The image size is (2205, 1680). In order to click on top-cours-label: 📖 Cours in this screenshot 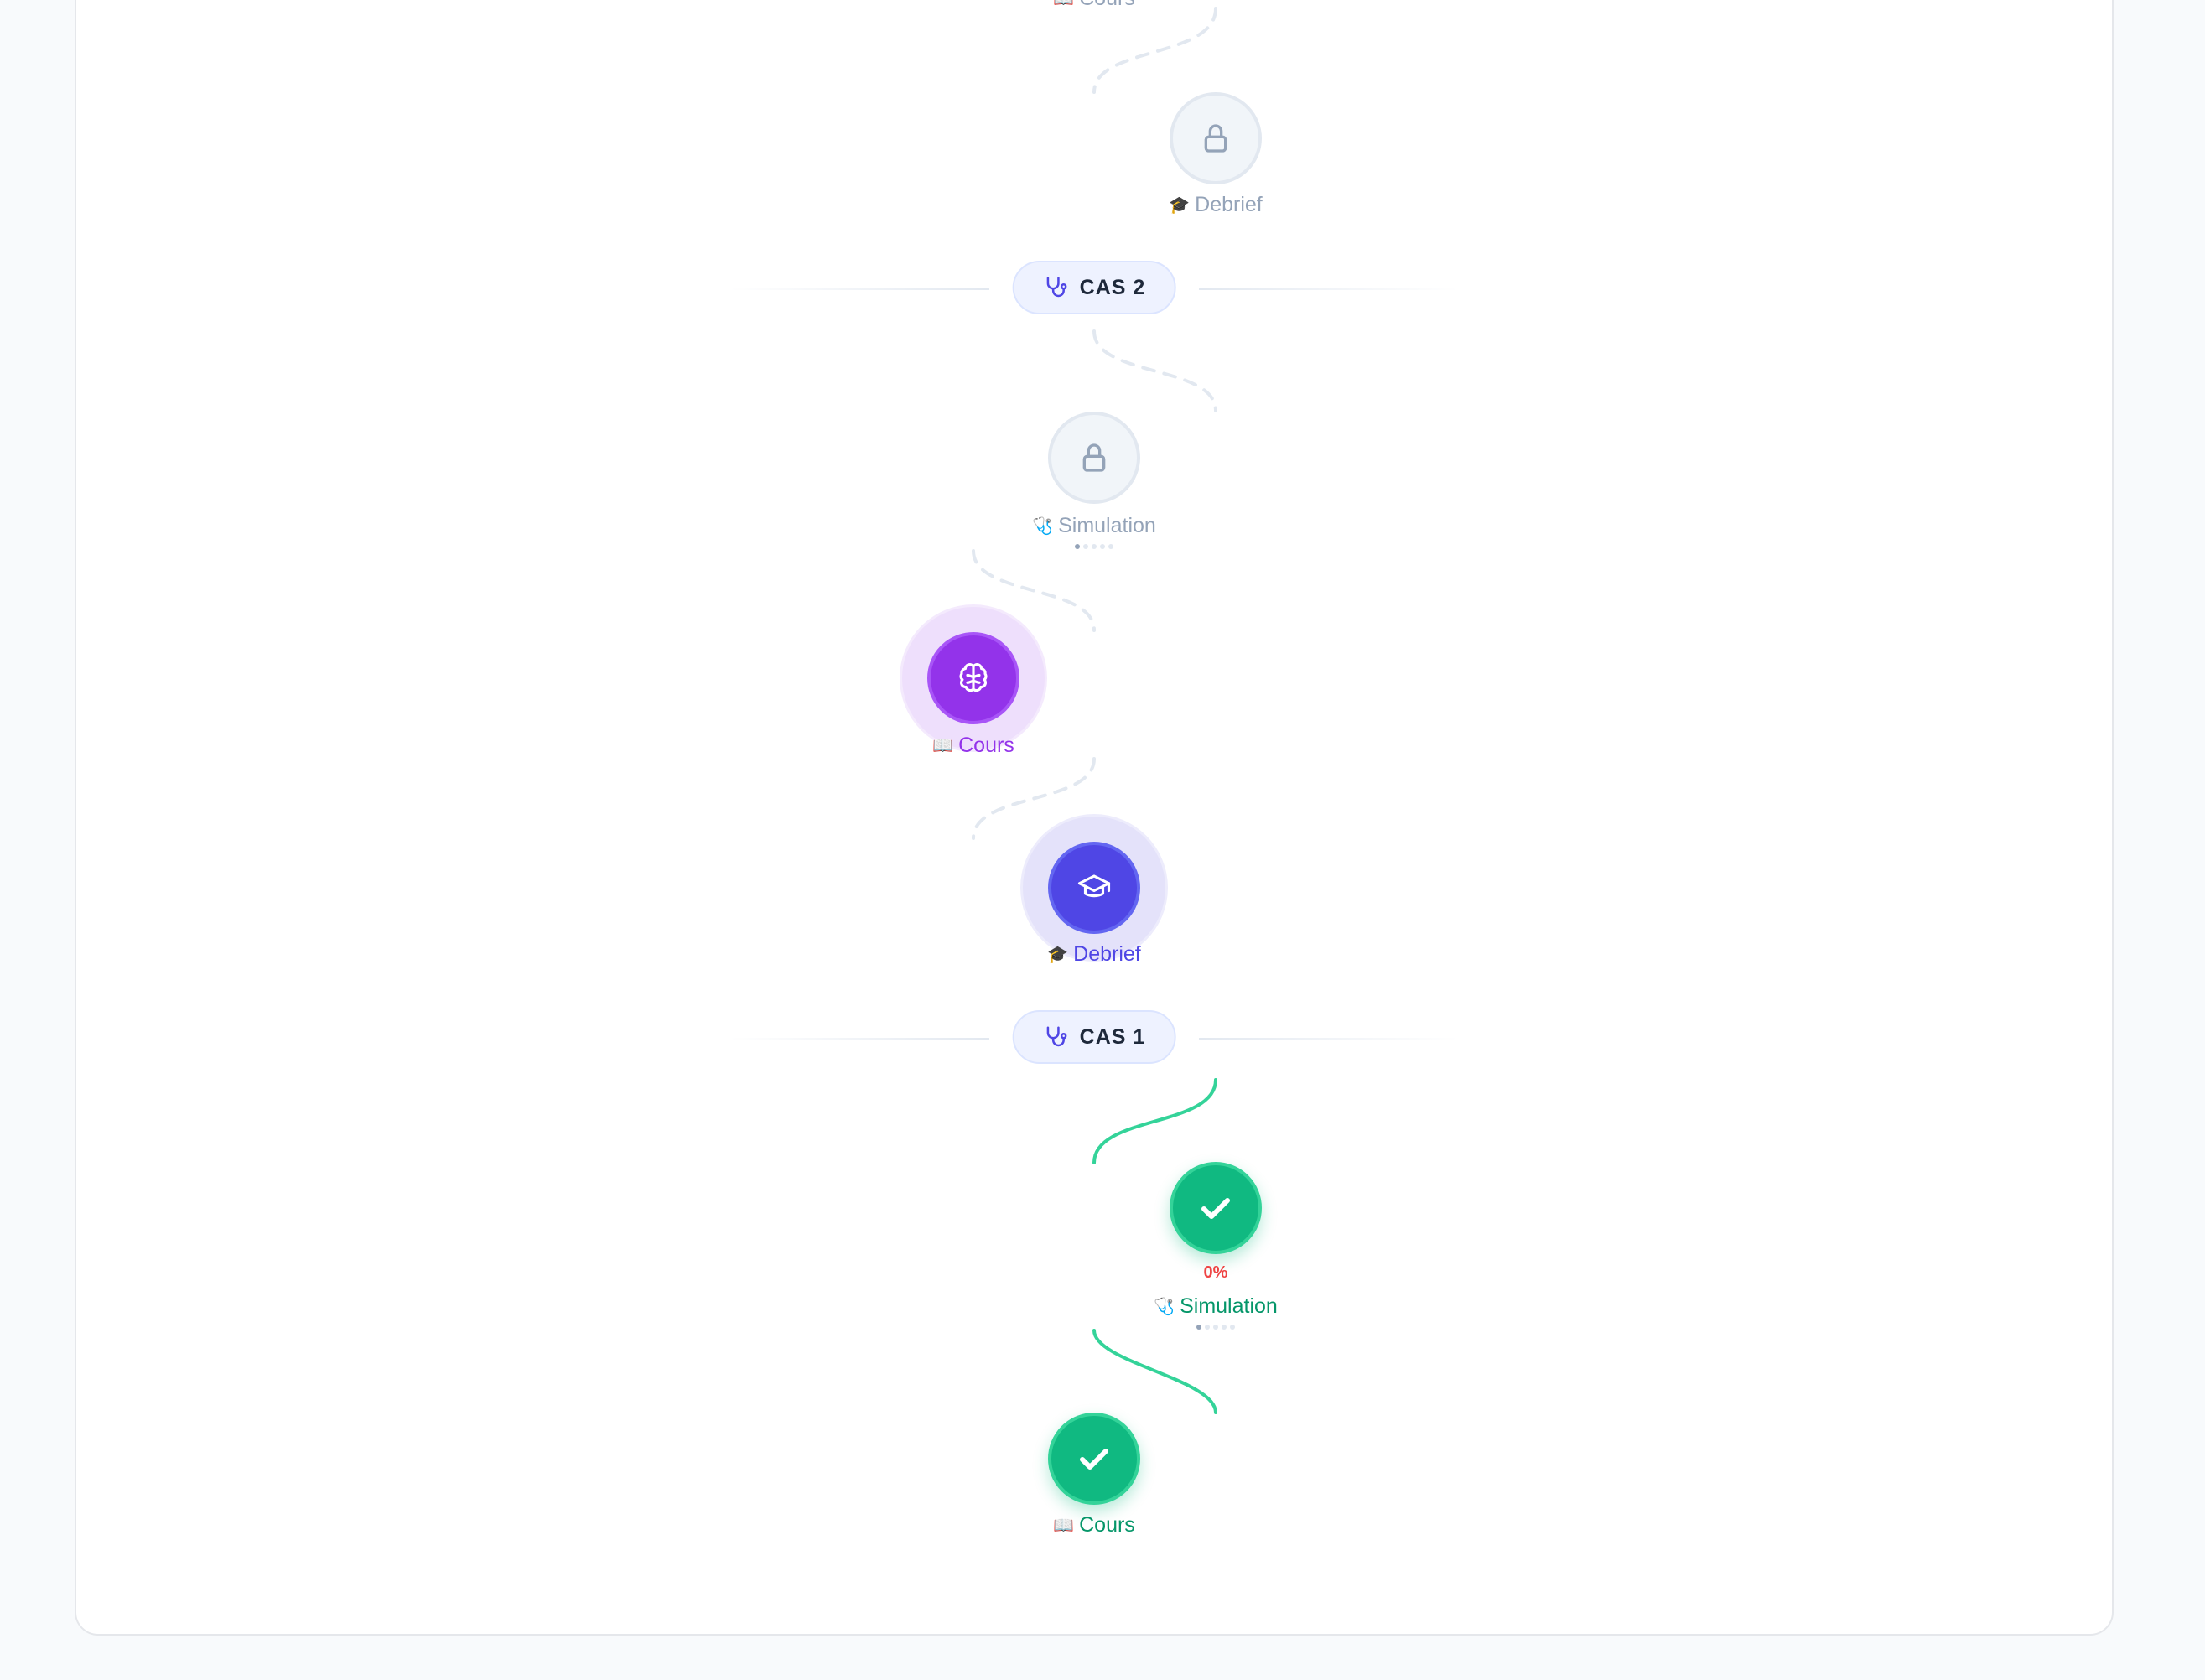, I will do `click(1094, 5)`.